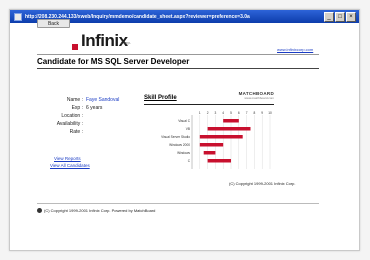 This screenshot has height=260, width=370. I want to click on chart-tick-label: 4, so click(223, 113).